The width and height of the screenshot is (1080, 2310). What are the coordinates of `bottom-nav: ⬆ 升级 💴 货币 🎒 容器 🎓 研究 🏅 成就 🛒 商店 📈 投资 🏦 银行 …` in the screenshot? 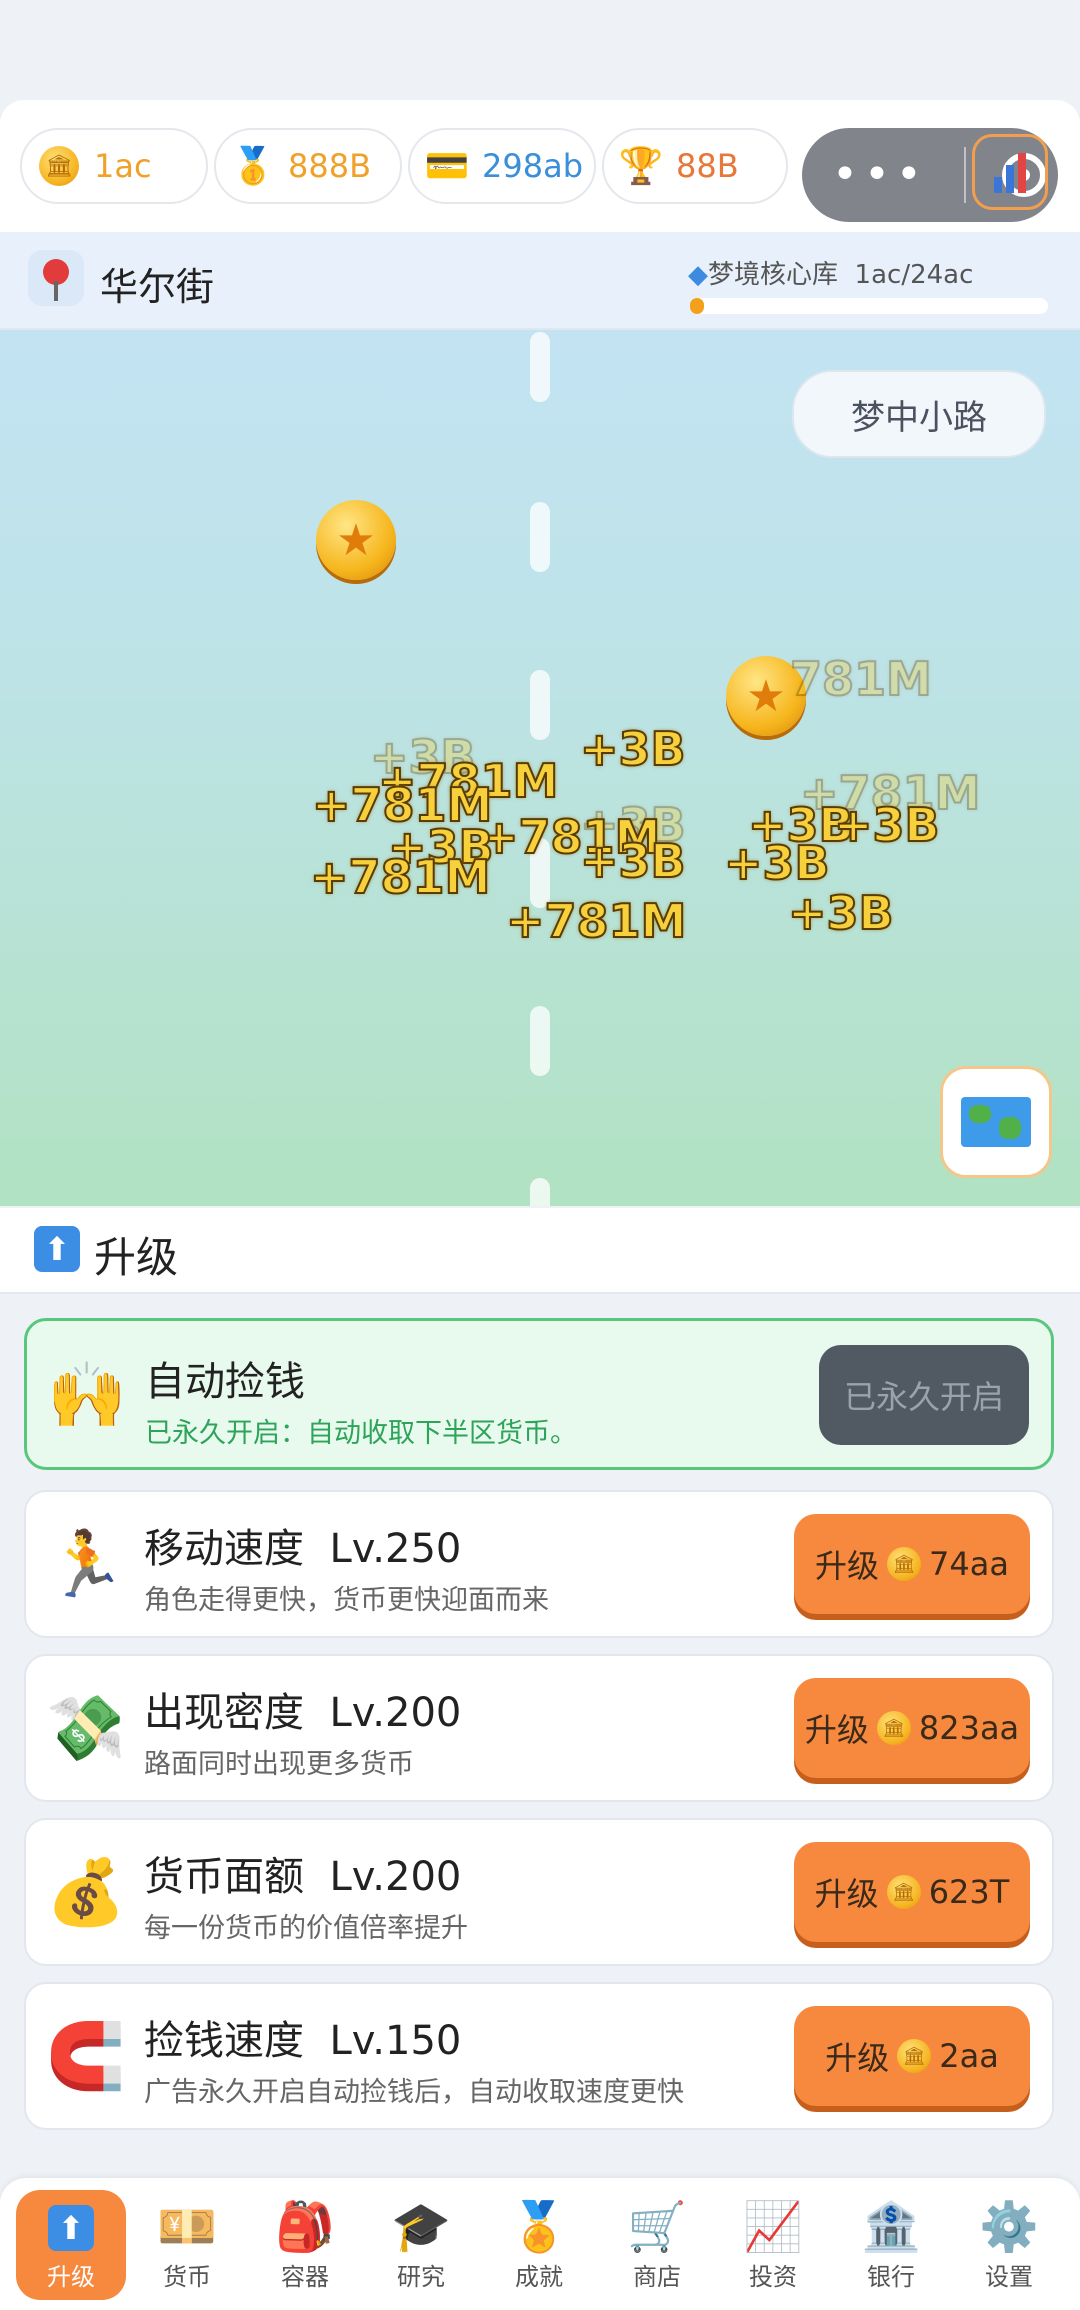 It's located at (540, 2244).